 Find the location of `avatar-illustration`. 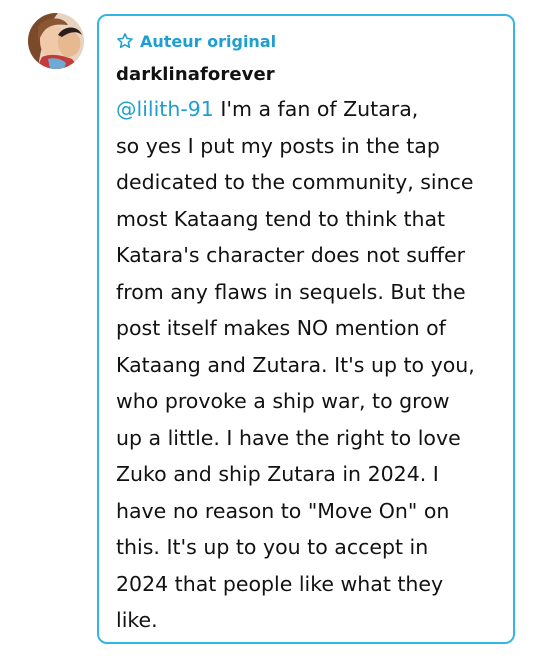

avatar-illustration is located at coordinates (56, 41).